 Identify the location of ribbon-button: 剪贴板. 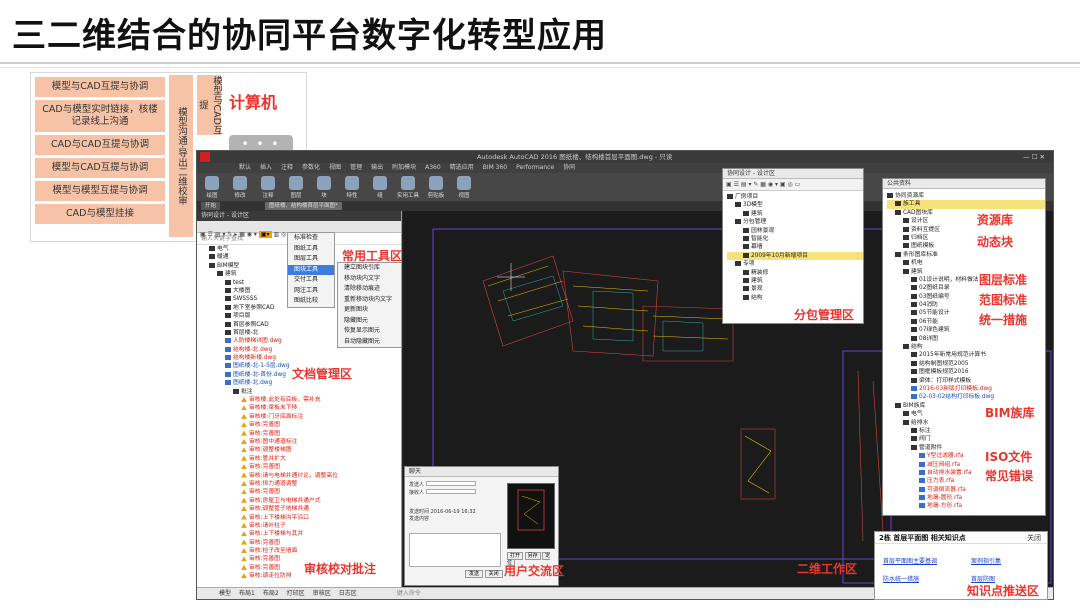
(436, 187).